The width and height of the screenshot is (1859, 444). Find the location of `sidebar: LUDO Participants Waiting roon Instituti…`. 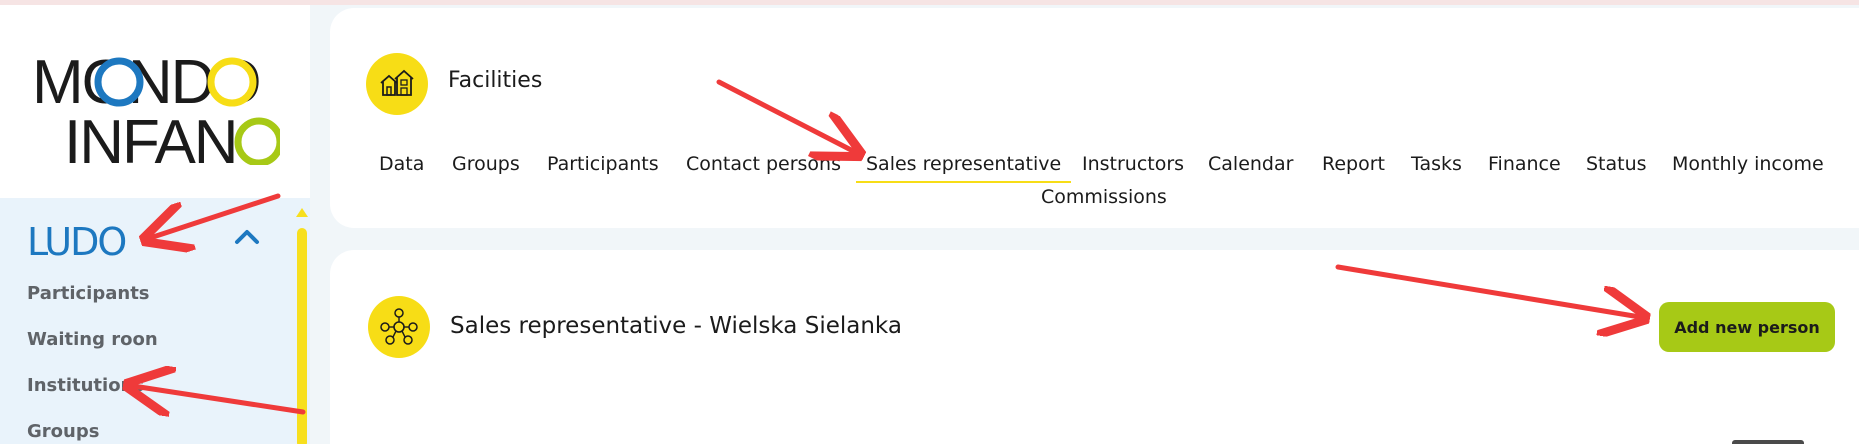

sidebar: LUDO Participants Waiting roon Instituti… is located at coordinates (155, 321).